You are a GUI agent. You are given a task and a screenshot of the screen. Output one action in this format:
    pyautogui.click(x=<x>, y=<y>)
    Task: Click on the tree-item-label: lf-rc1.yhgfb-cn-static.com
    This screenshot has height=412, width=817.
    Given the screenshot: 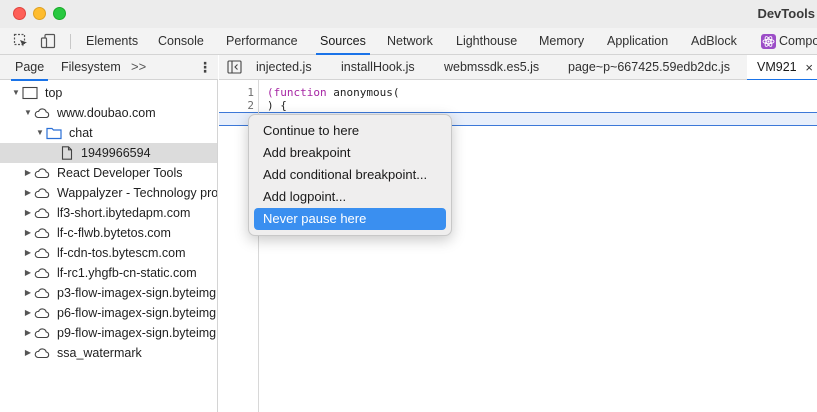 What is the action you would take?
    pyautogui.click(x=127, y=273)
    